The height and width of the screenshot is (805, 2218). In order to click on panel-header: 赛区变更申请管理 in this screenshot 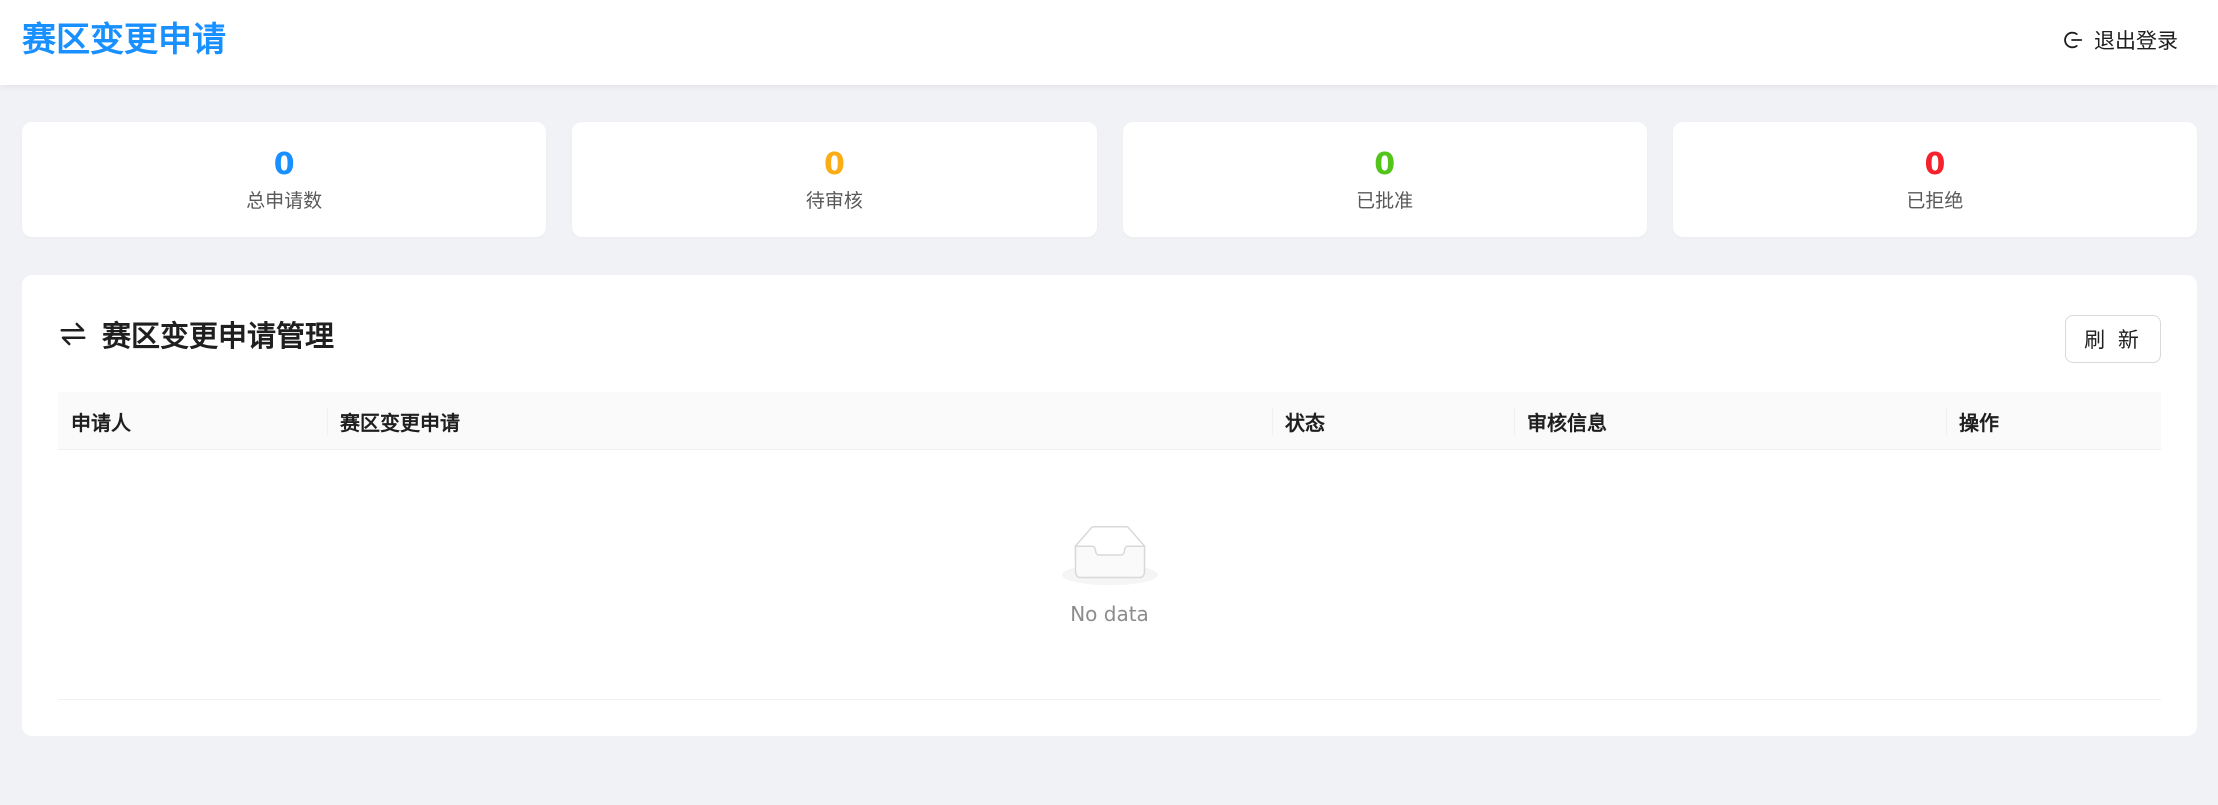, I will do `click(196, 334)`.